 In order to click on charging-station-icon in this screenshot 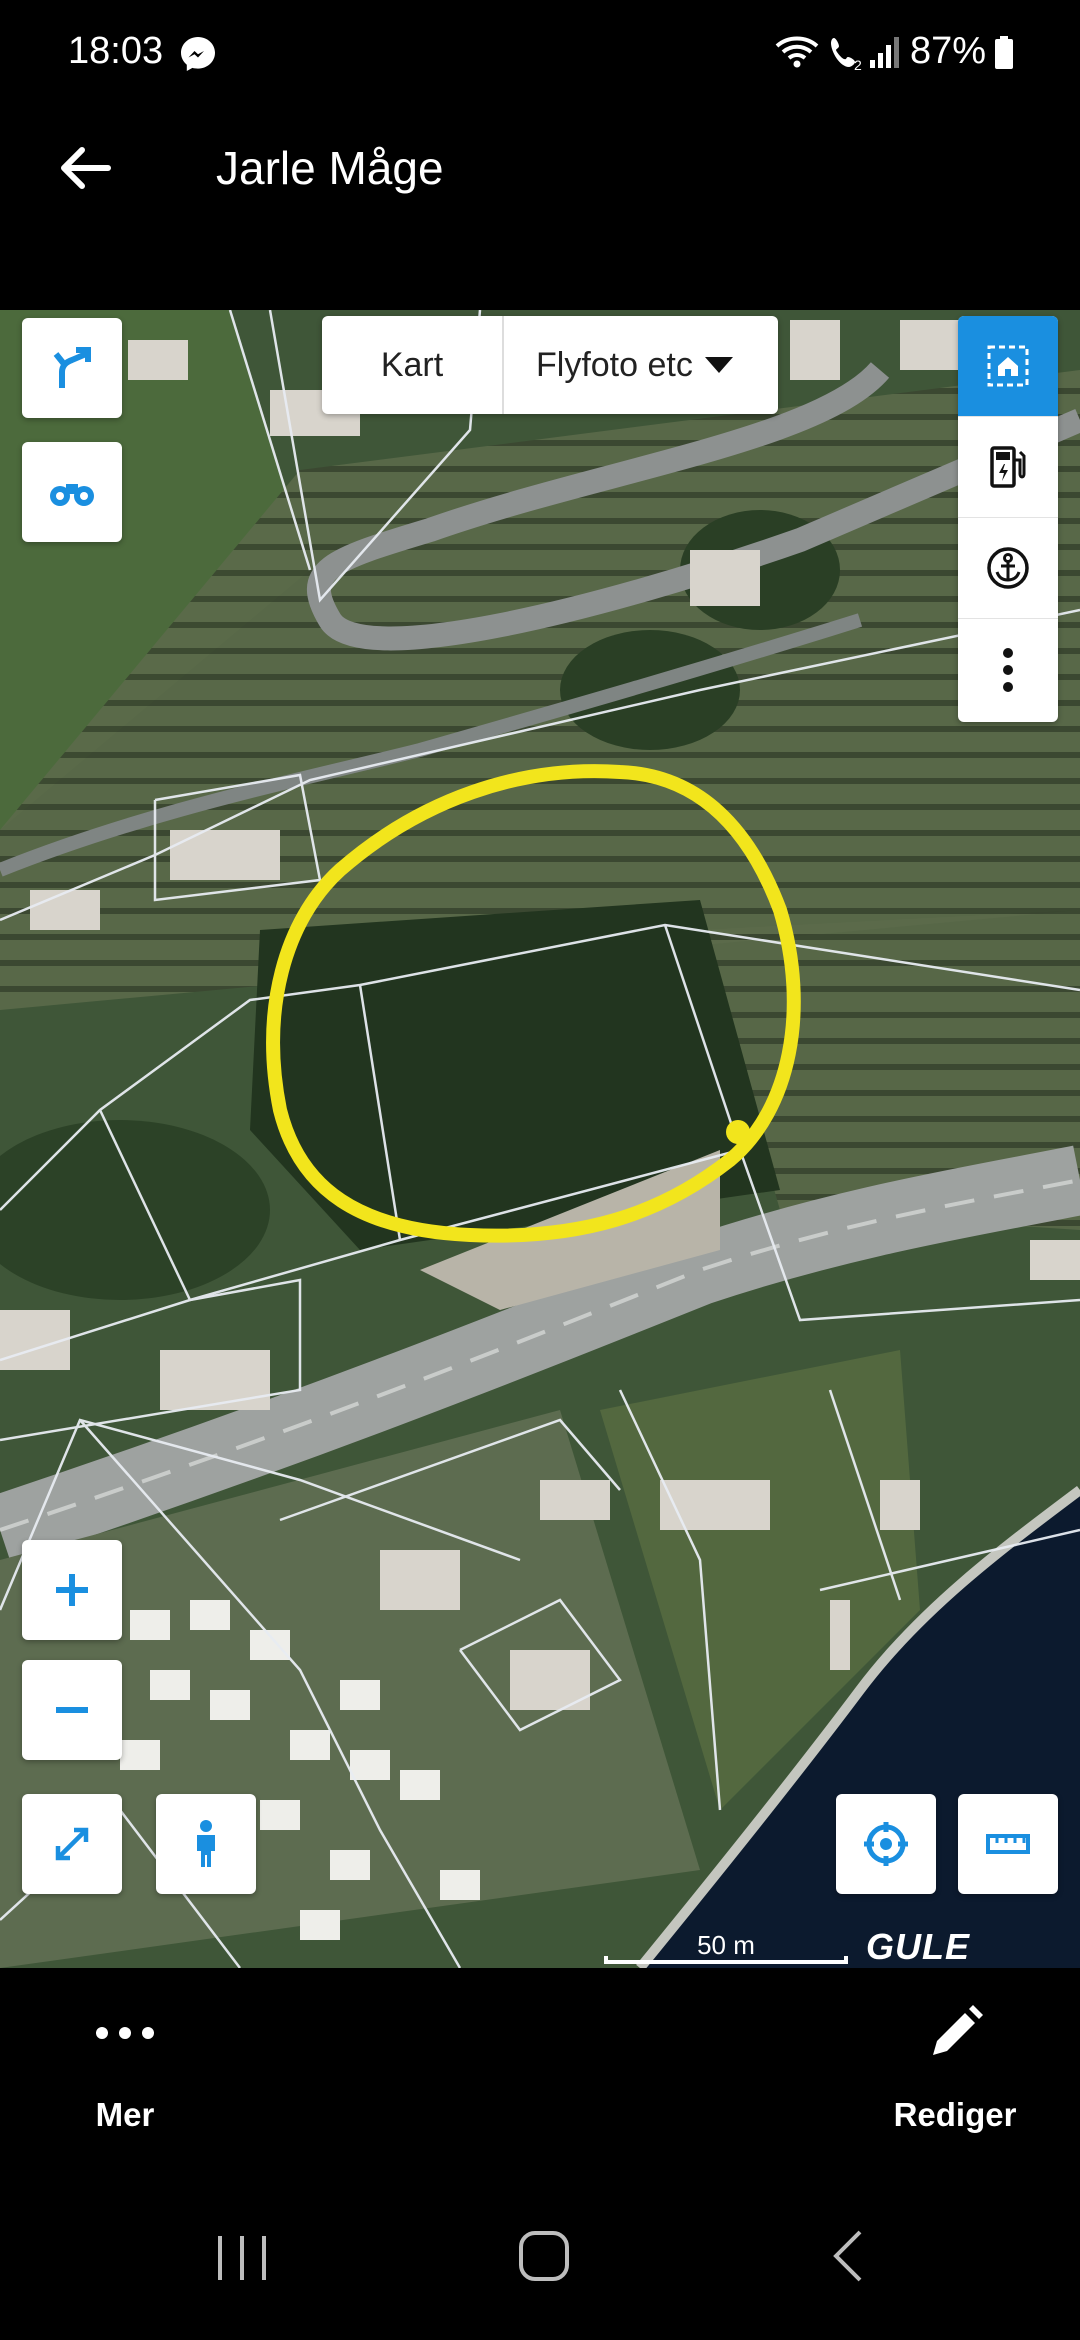, I will do `click(1008, 467)`.